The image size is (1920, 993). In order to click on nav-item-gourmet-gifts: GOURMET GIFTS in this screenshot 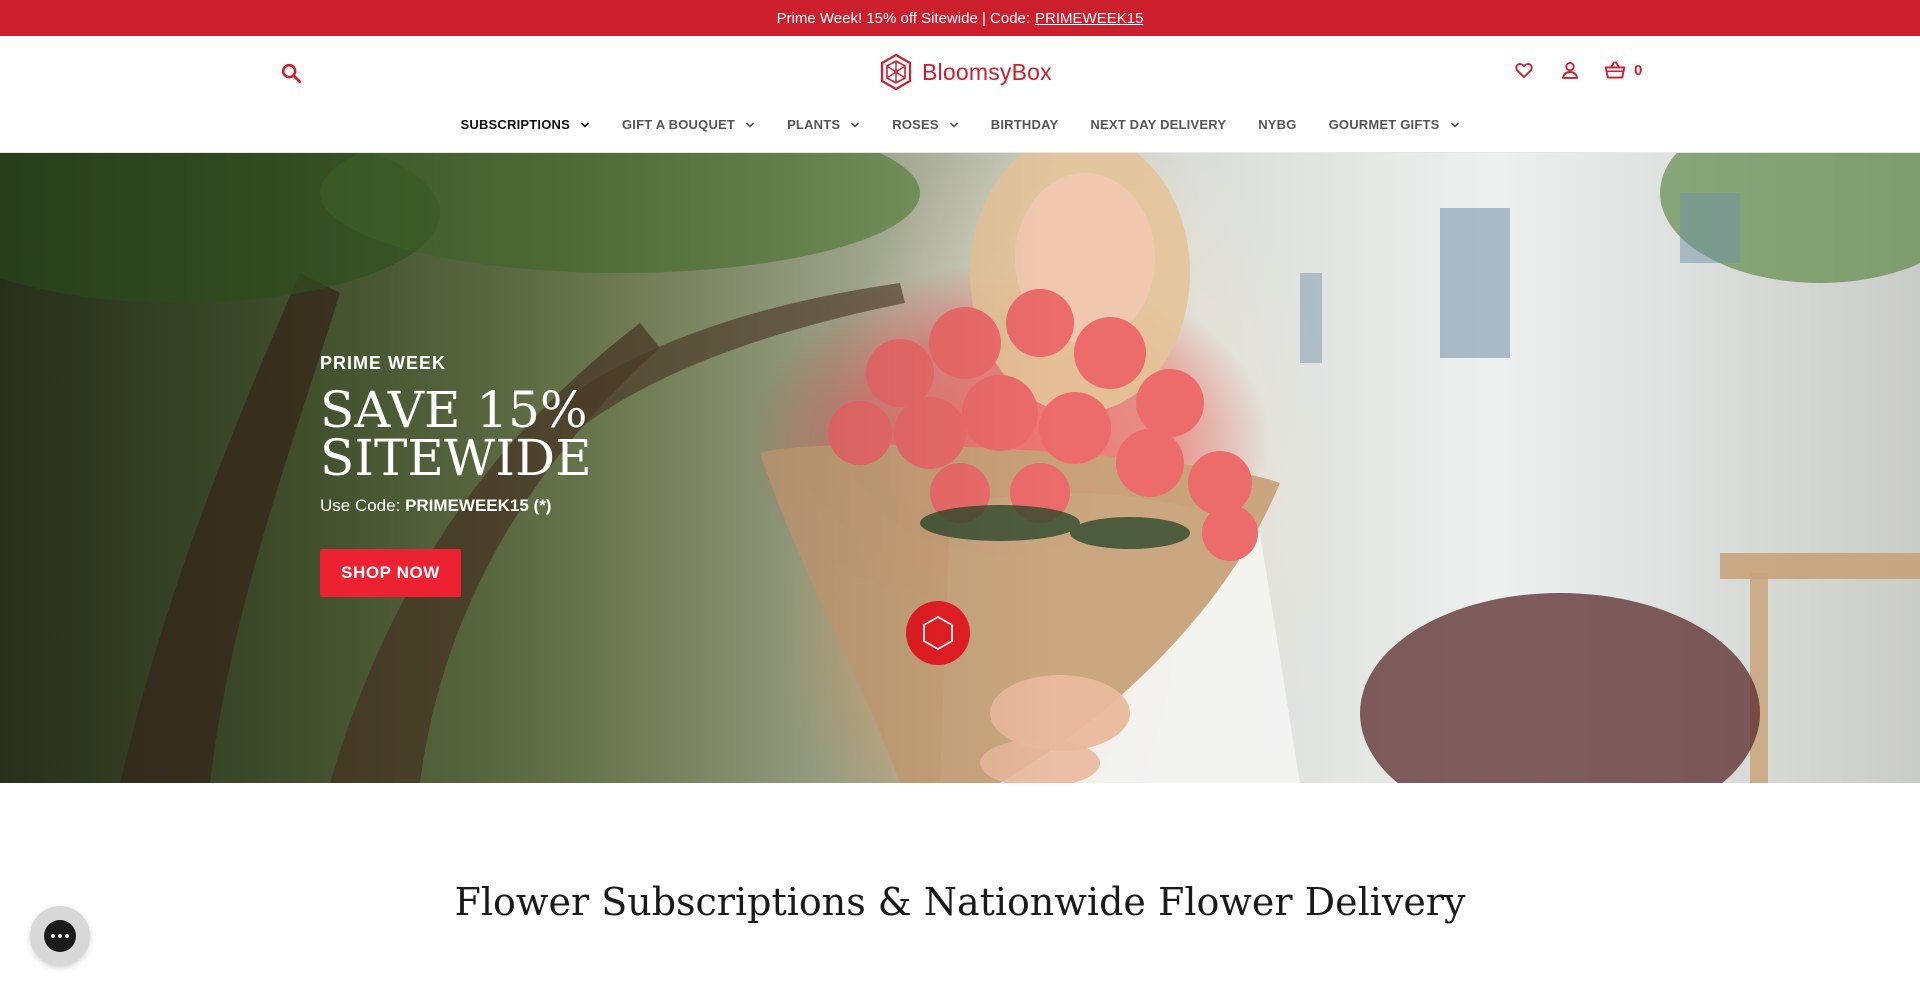, I will do `click(1394, 124)`.